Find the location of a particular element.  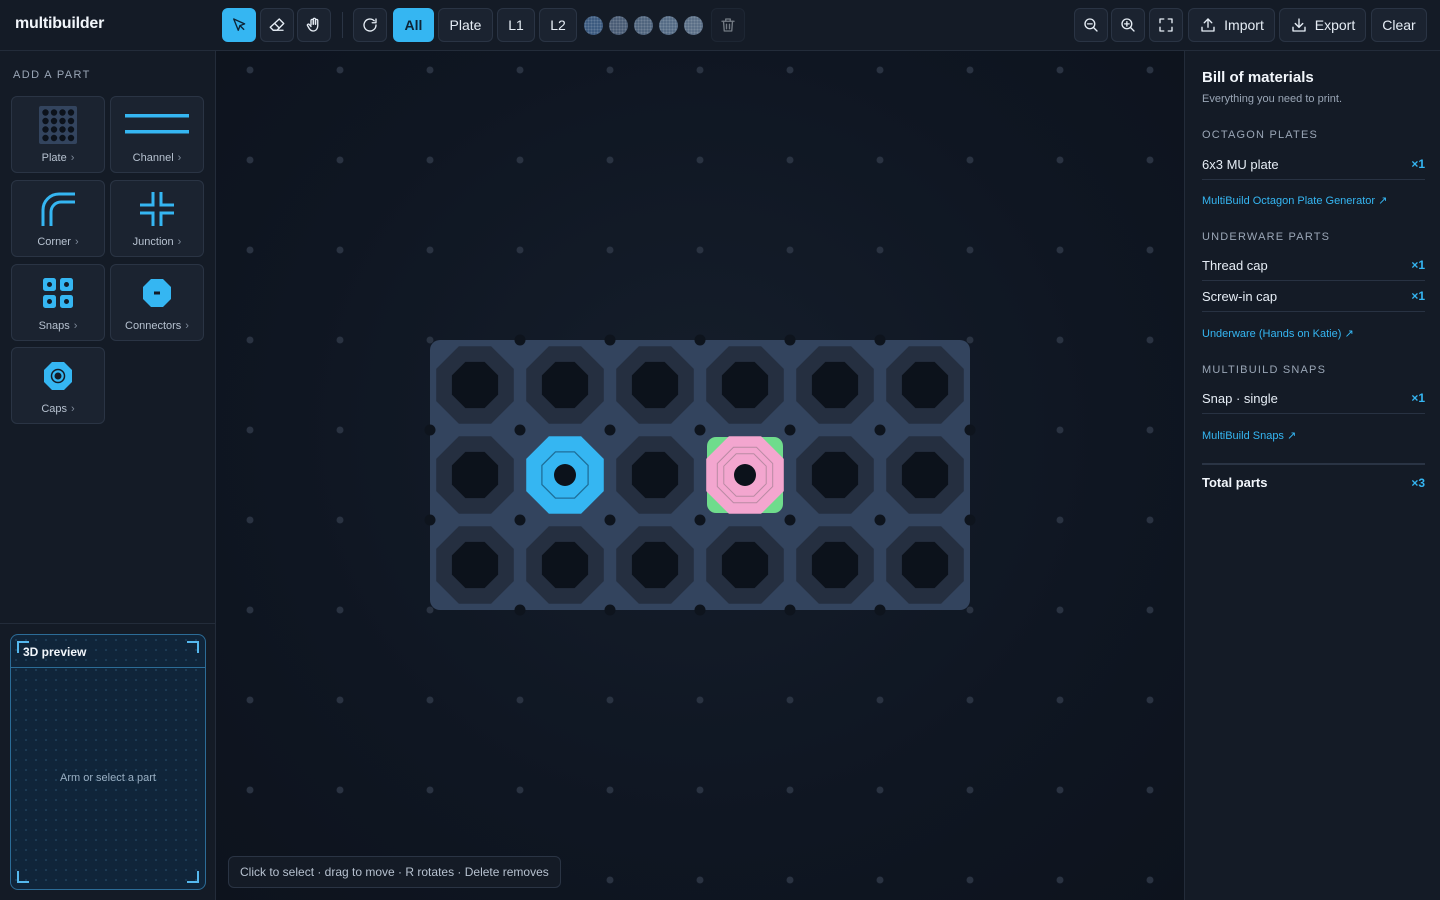

channel-icon is located at coordinates (157, 124).